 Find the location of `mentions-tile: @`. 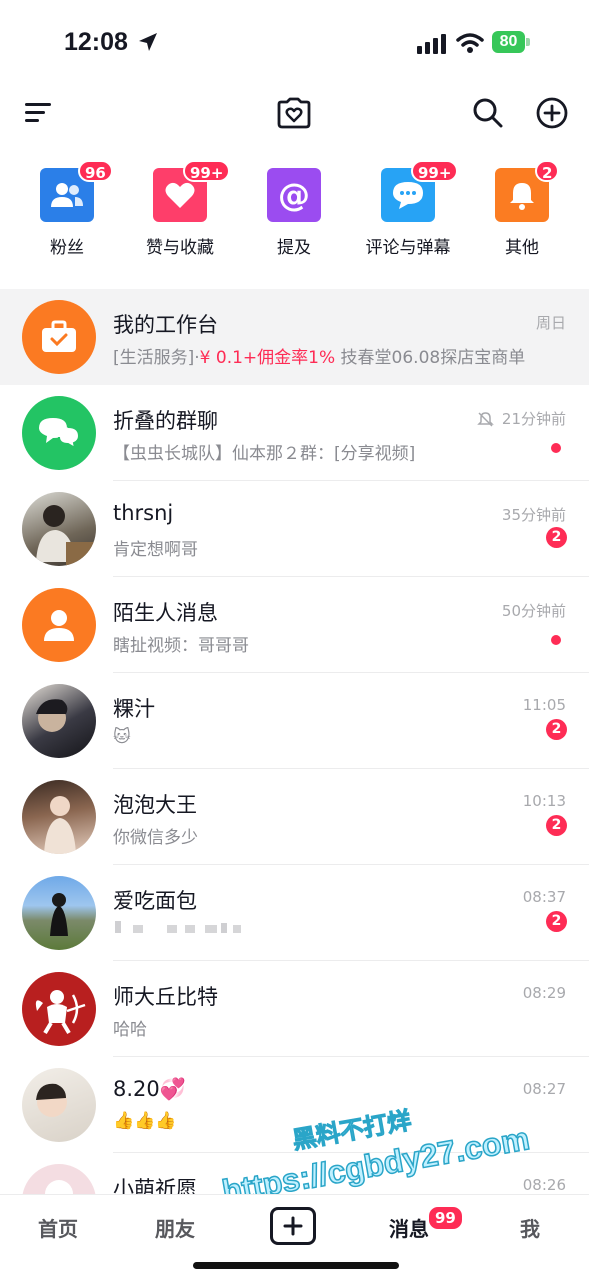

mentions-tile: @ is located at coordinates (294, 195).